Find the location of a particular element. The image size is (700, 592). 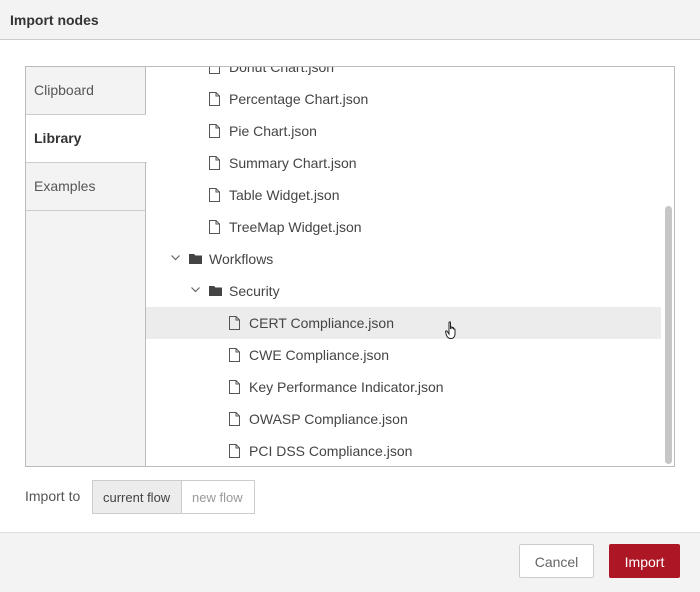

hand-cursor-icon is located at coordinates (450, 330).